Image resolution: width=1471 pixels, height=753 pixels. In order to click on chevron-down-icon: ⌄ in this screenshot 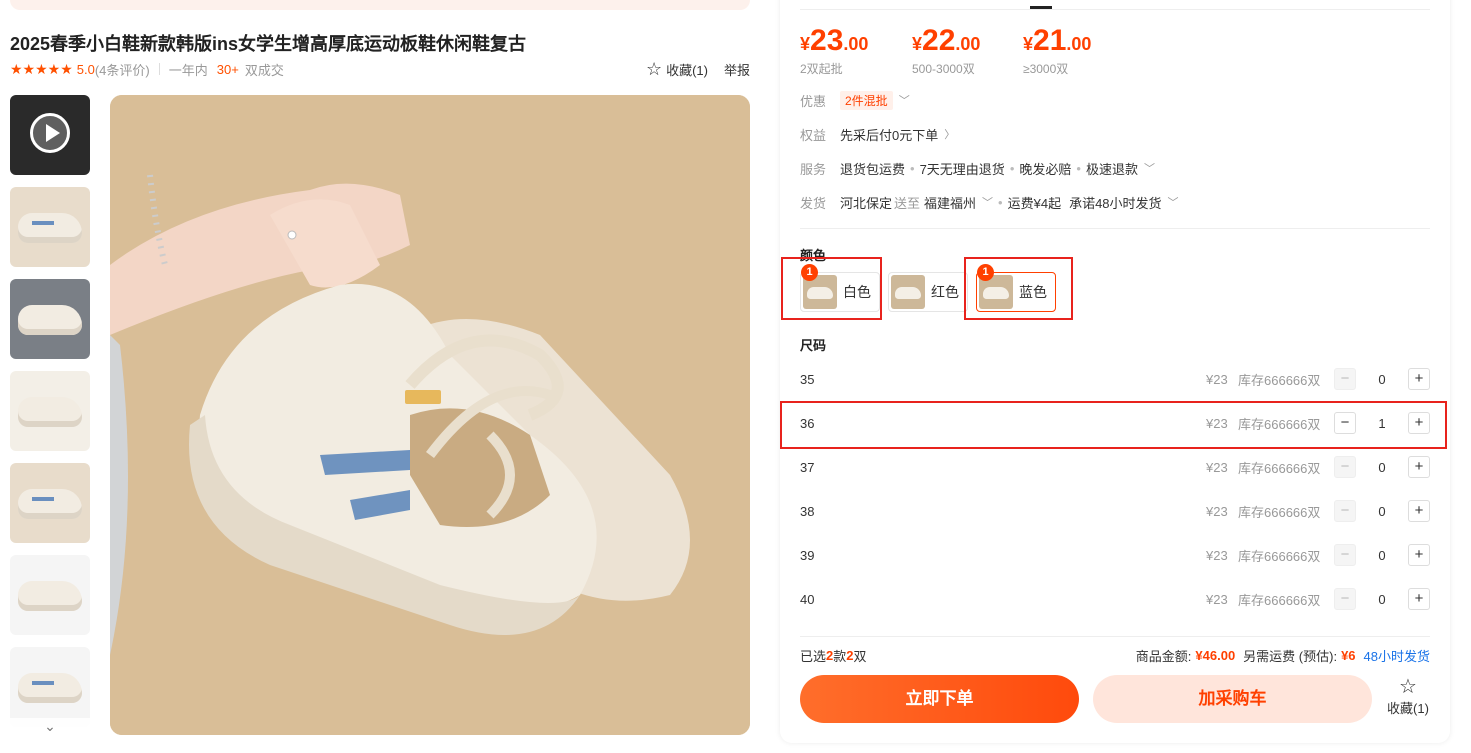, I will do `click(50, 727)`.